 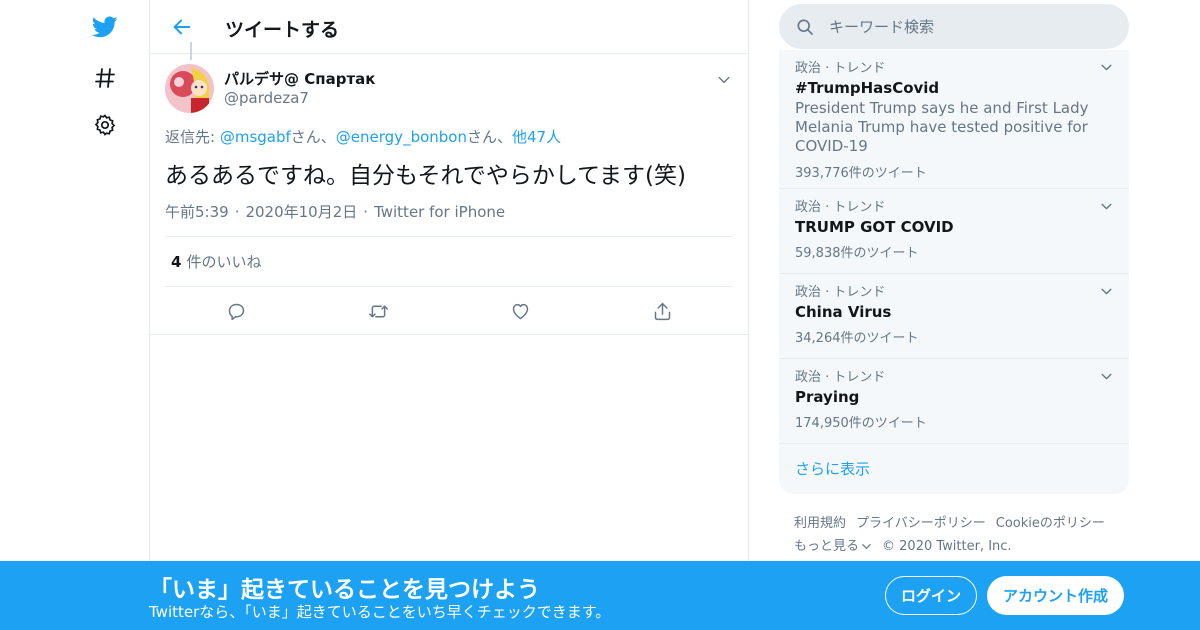 What do you see at coordinates (921, 523) in the screenshot?
I see `footer-link-privacy: プライバシーポリシー` at bounding box center [921, 523].